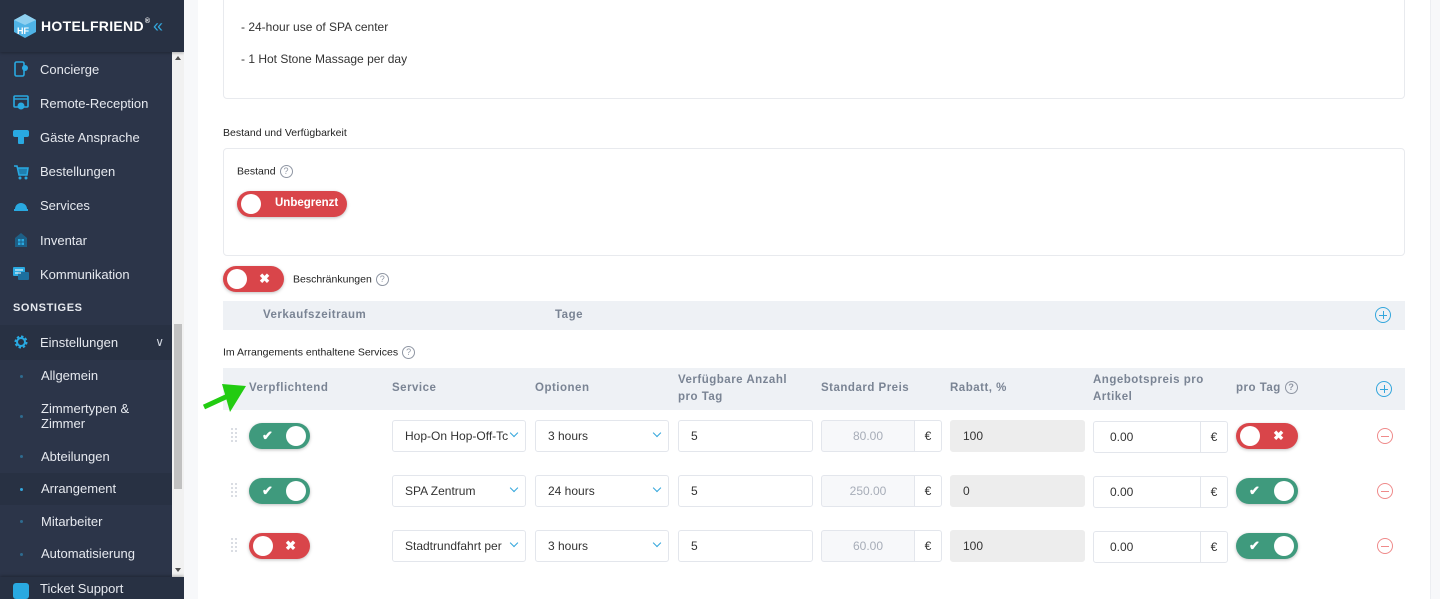 The width and height of the screenshot is (1440, 599). Describe the element at coordinates (86, 137) in the screenshot. I see `sidebar-item-guest-communication: Gäste Ansprache` at that location.